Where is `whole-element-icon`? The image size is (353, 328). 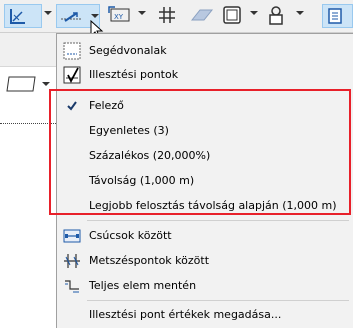 whole-element-icon is located at coordinates (72, 286).